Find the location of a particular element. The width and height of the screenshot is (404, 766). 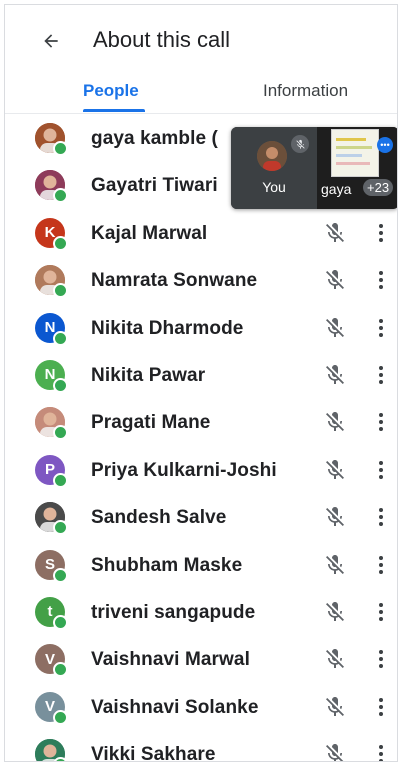

arrow-back-icon is located at coordinates (51, 41).